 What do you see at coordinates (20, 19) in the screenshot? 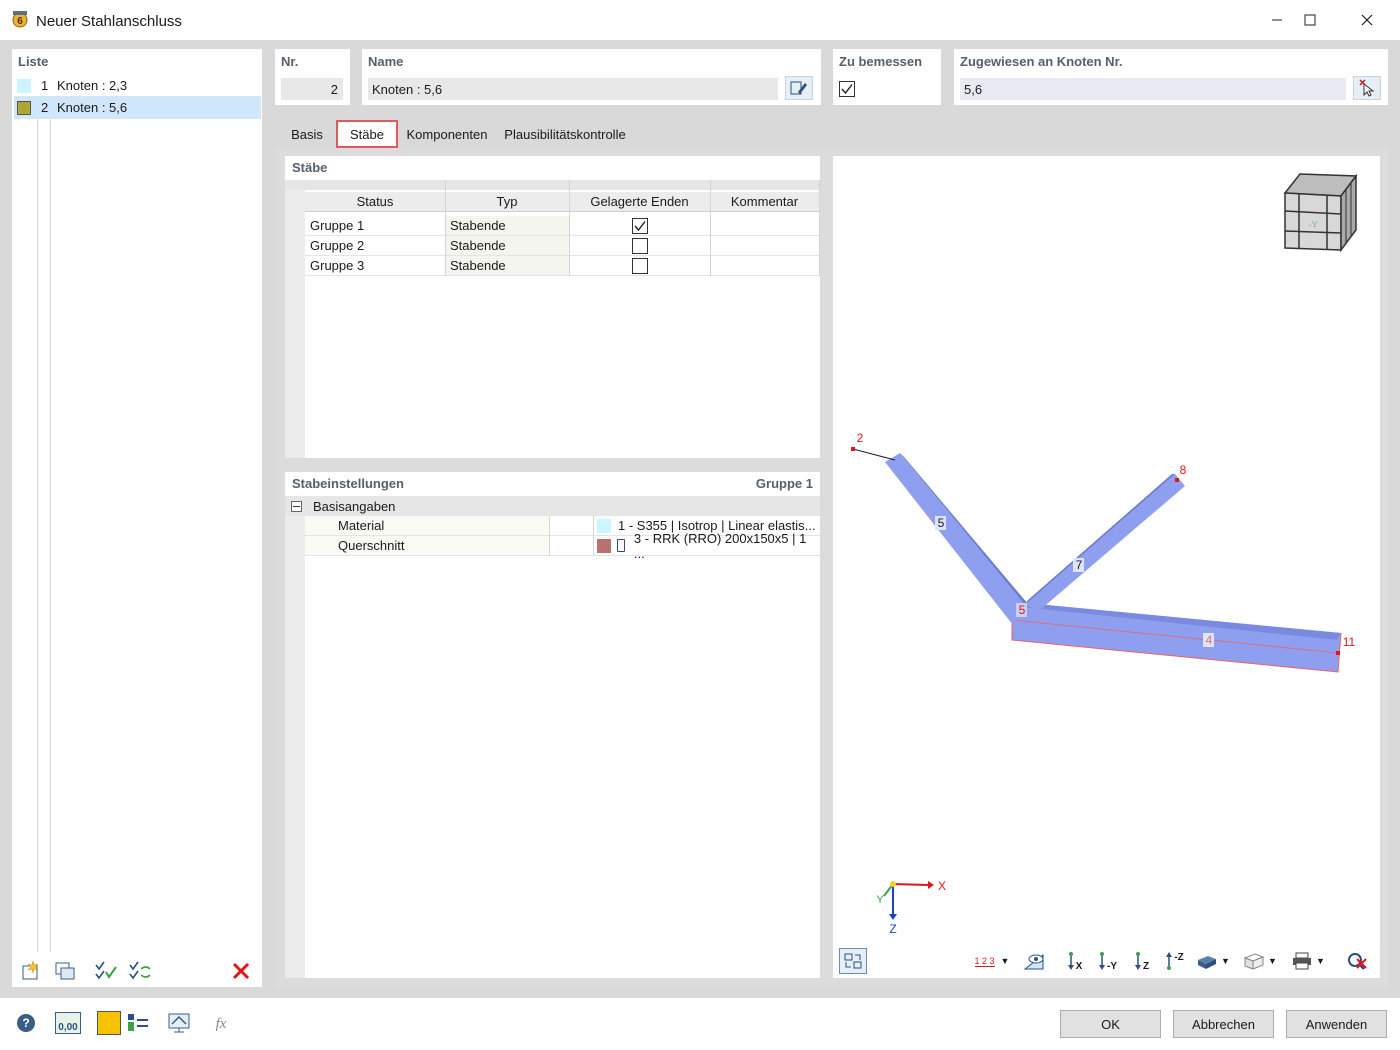
I see `app-icon: 6` at bounding box center [20, 19].